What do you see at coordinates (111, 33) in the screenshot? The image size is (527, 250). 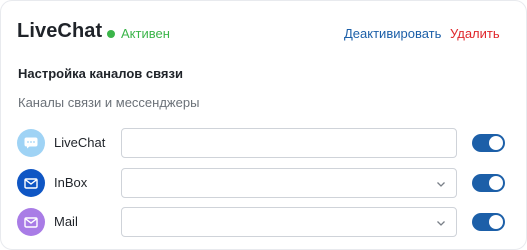 I see `status-dot-icon` at bounding box center [111, 33].